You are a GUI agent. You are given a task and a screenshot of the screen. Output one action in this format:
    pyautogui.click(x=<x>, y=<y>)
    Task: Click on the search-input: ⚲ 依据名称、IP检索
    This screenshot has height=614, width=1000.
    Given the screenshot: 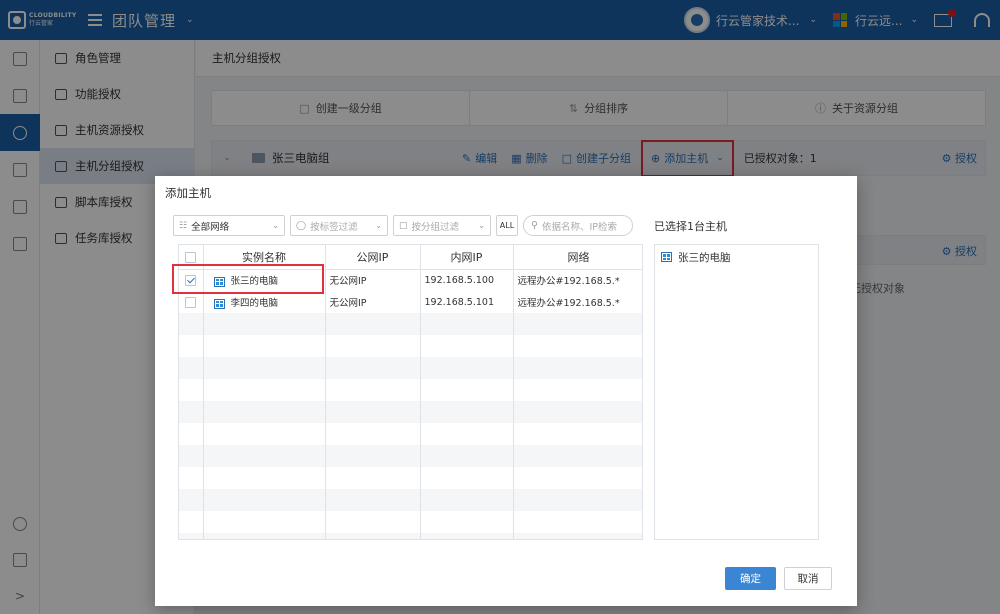 What is the action you would take?
    pyautogui.click(x=578, y=225)
    